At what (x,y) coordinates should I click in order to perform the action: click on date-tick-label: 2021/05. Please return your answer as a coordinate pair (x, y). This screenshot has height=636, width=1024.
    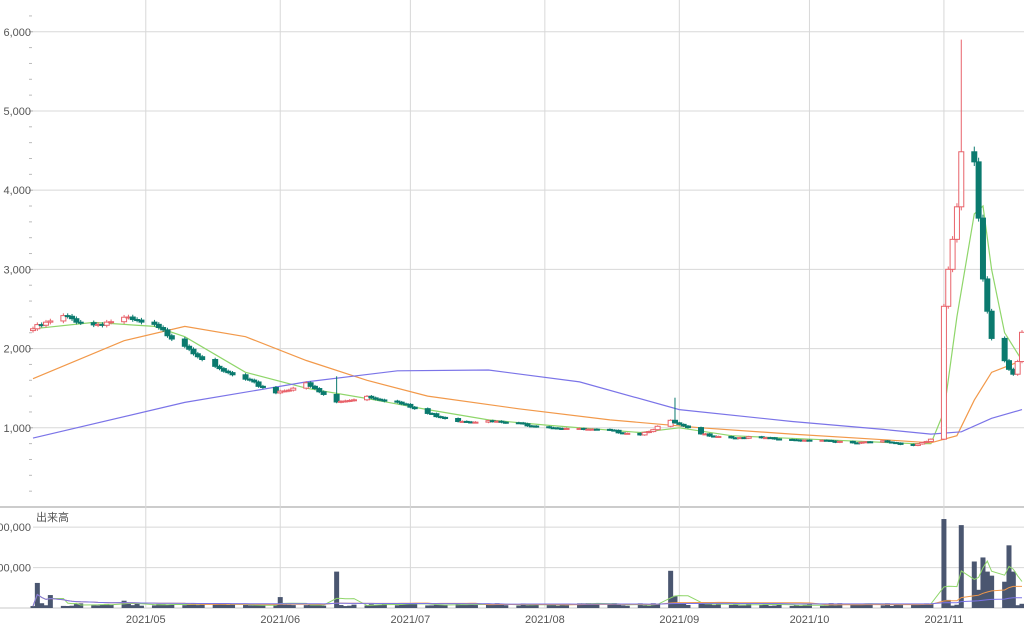
    Looking at the image, I should click on (146, 620).